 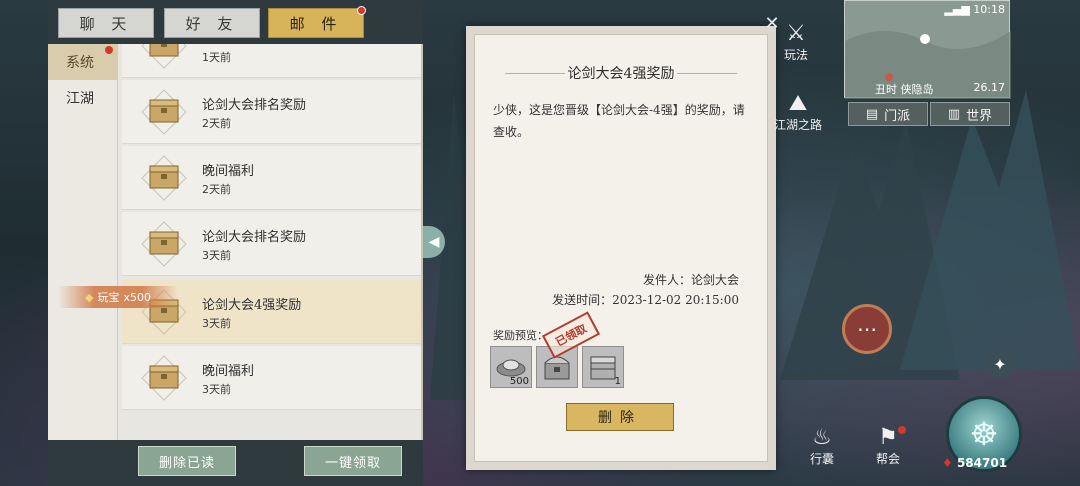 What do you see at coordinates (954, 114) in the screenshot?
I see `world-icon: ▥` at bounding box center [954, 114].